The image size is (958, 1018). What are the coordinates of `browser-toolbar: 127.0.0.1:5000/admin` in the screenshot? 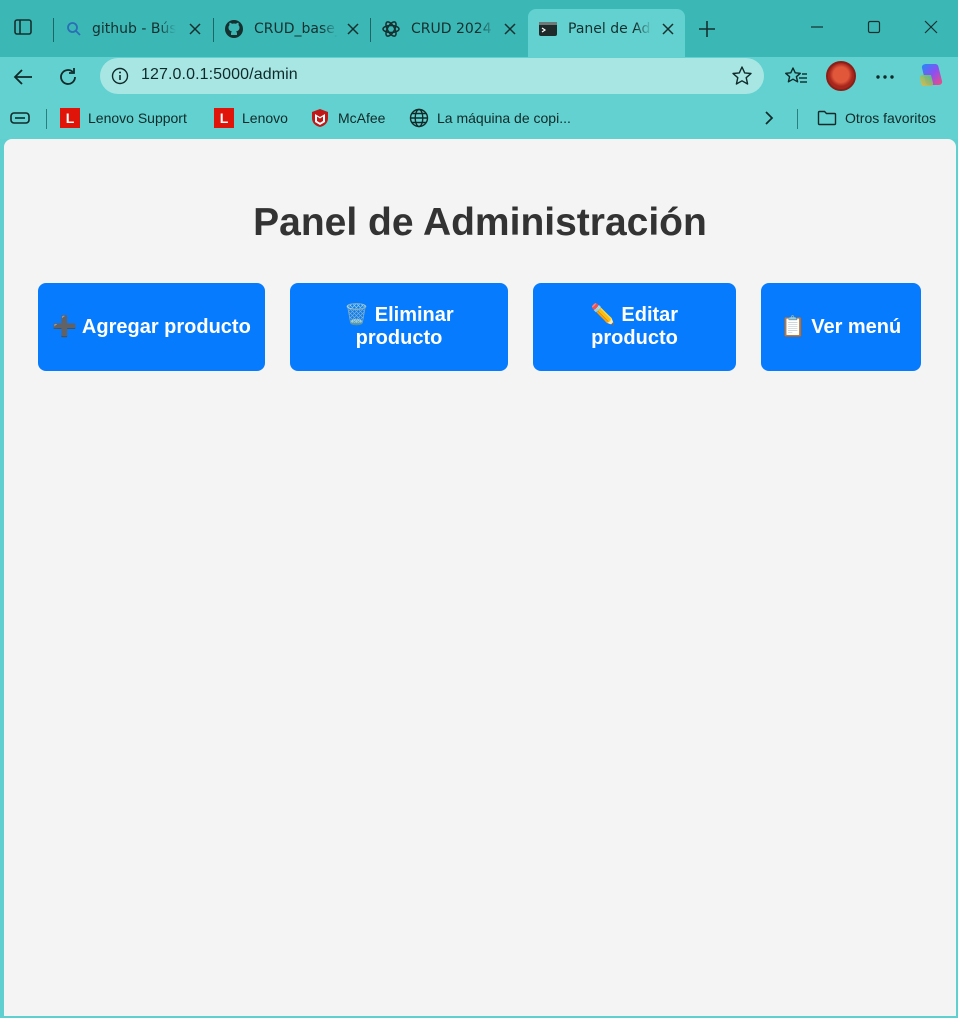 It's located at (479, 77).